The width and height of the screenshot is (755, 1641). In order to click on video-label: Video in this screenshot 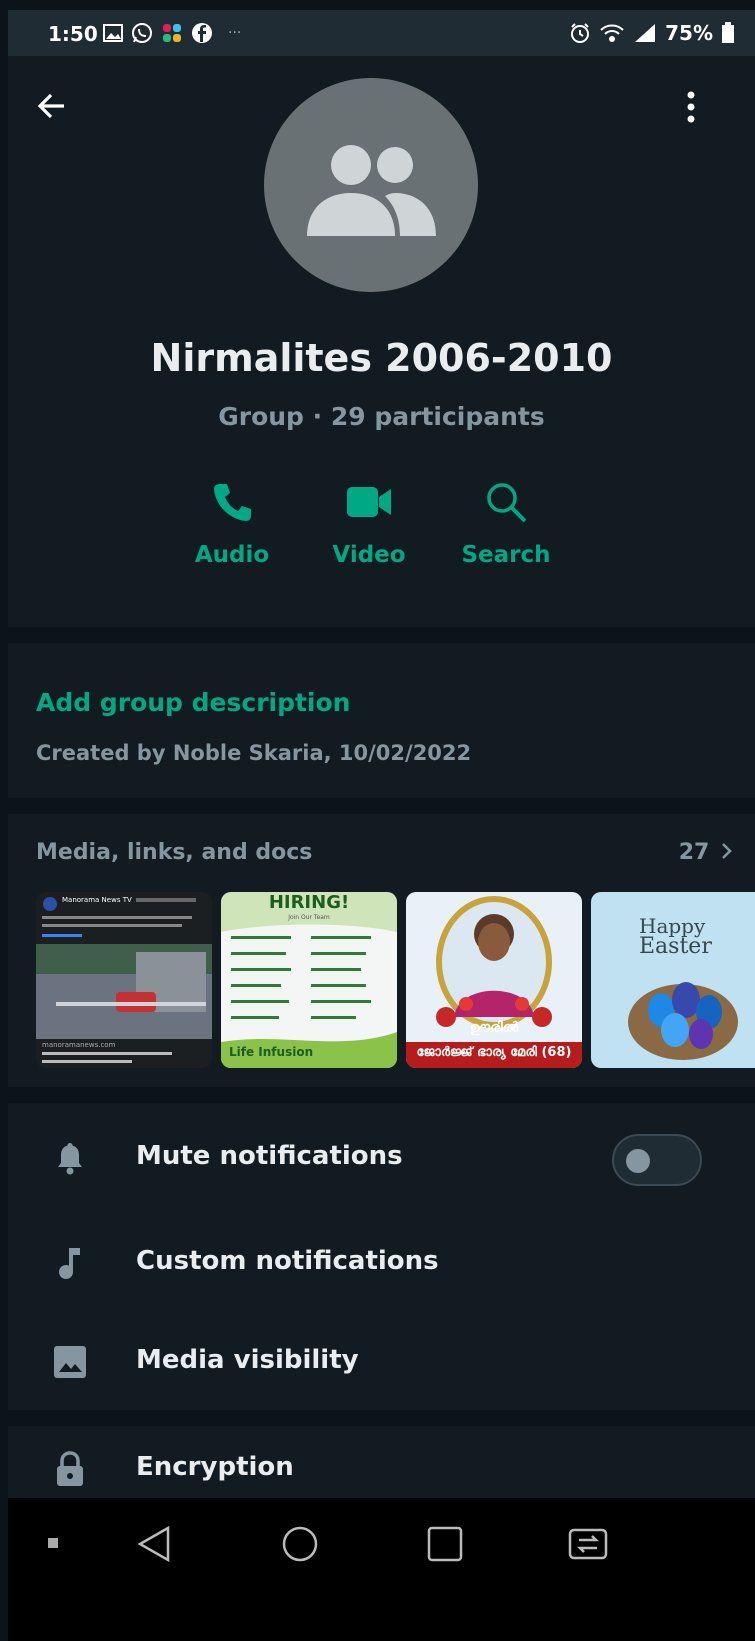, I will do `click(369, 555)`.